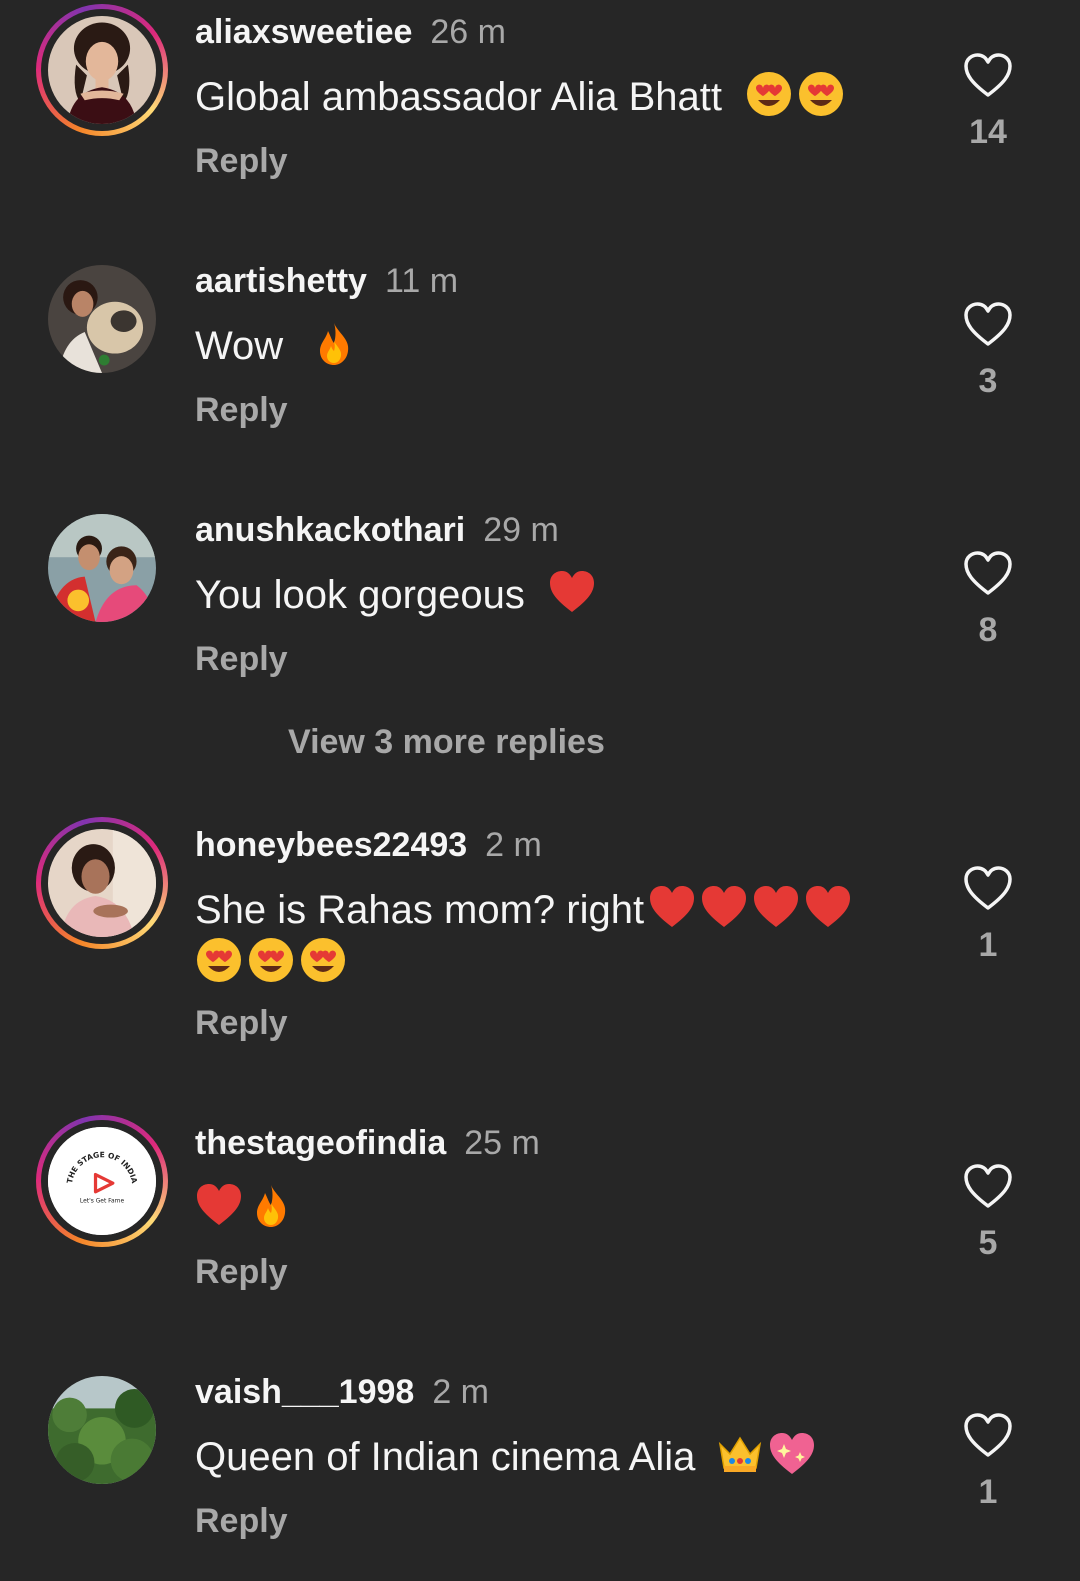 The height and width of the screenshot is (1581, 1080). I want to click on comment-text-row, so click(545, 1207).